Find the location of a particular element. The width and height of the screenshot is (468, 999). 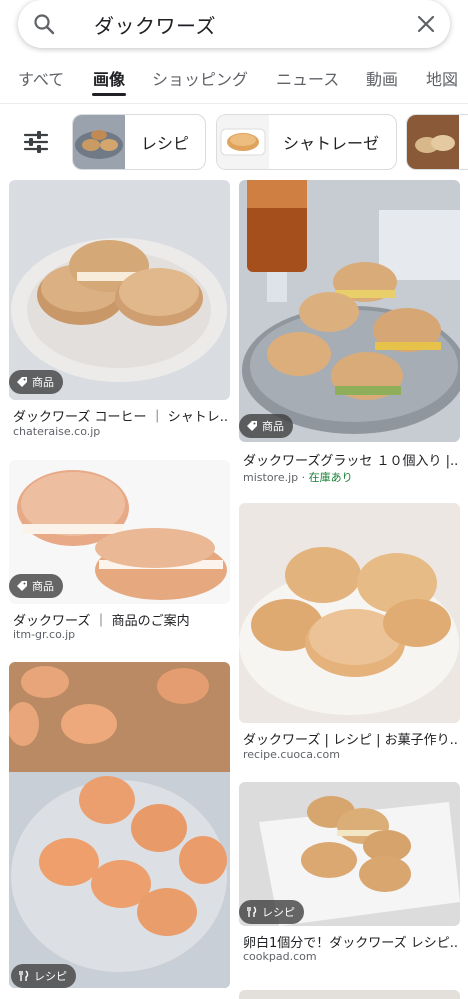

search-input: ダックワーズ is located at coordinates (155, 24).